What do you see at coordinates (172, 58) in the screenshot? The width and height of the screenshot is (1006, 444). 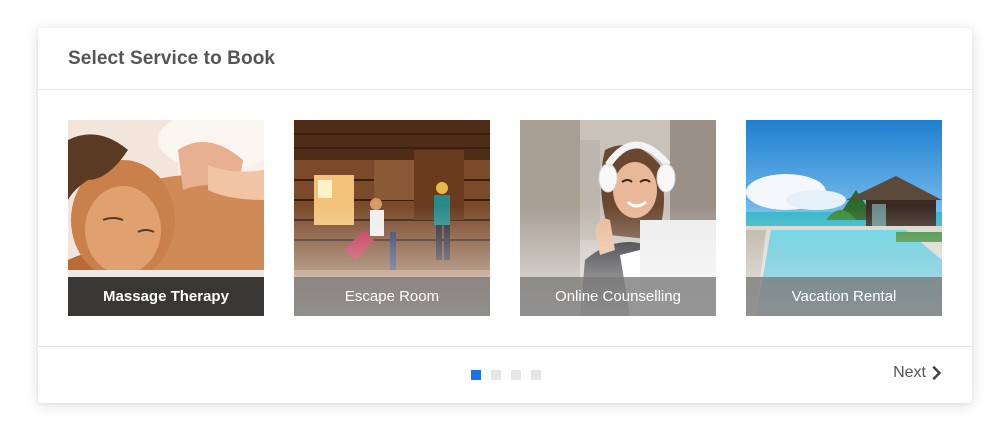 I see `page-title: Select Service to Book` at bounding box center [172, 58].